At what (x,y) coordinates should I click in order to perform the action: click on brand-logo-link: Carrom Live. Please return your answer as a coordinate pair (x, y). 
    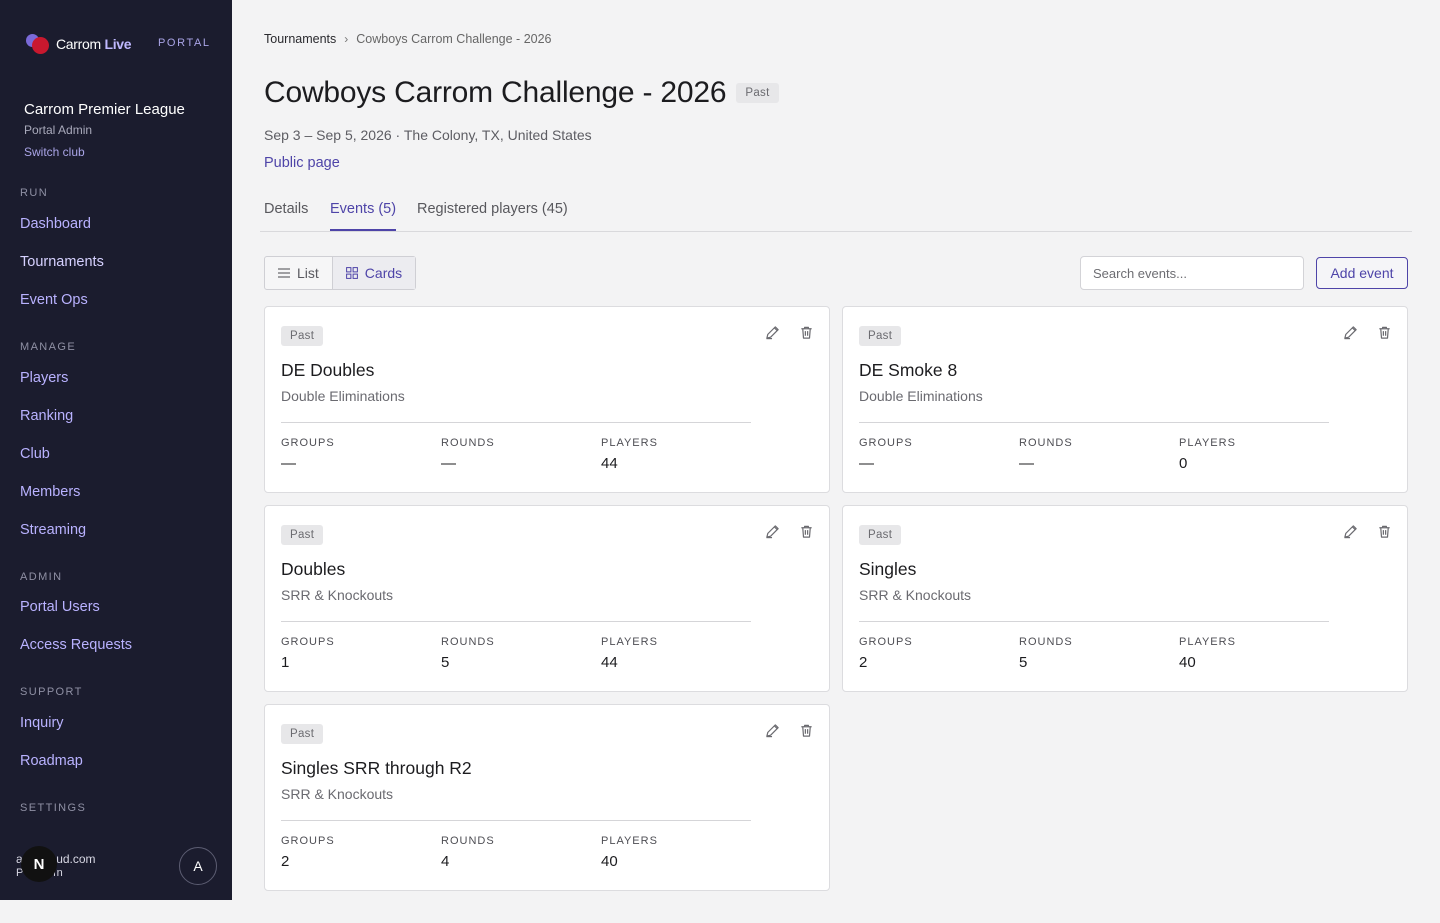
    Looking at the image, I should click on (79, 44).